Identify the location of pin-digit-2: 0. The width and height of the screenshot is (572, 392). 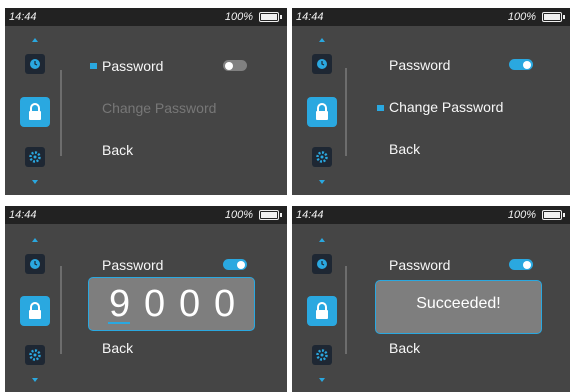
(154, 304).